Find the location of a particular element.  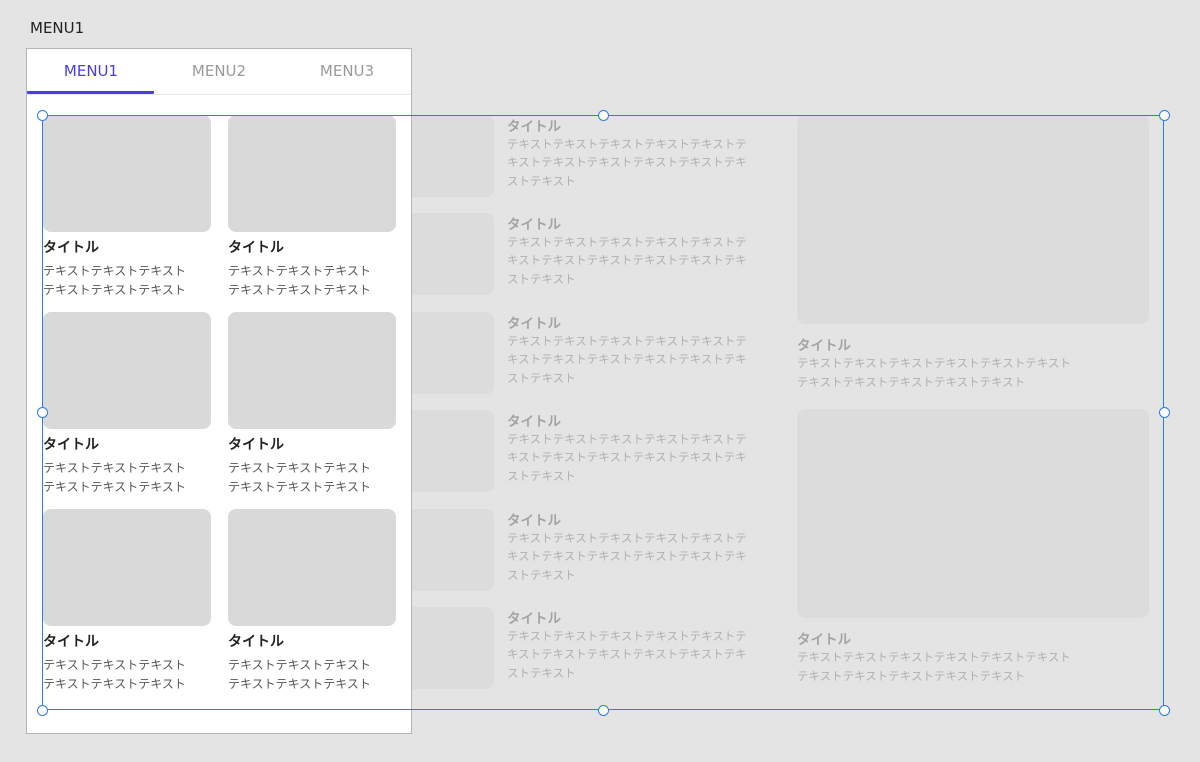

resize-handle-right is located at coordinates (1164, 412).